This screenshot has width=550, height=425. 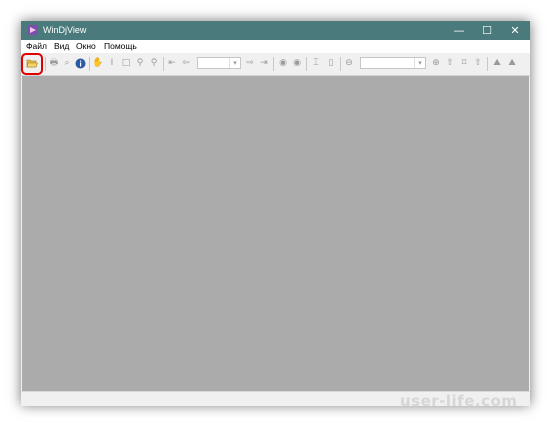 I want to click on text-select-icon: Ⅰ, so click(x=112, y=63).